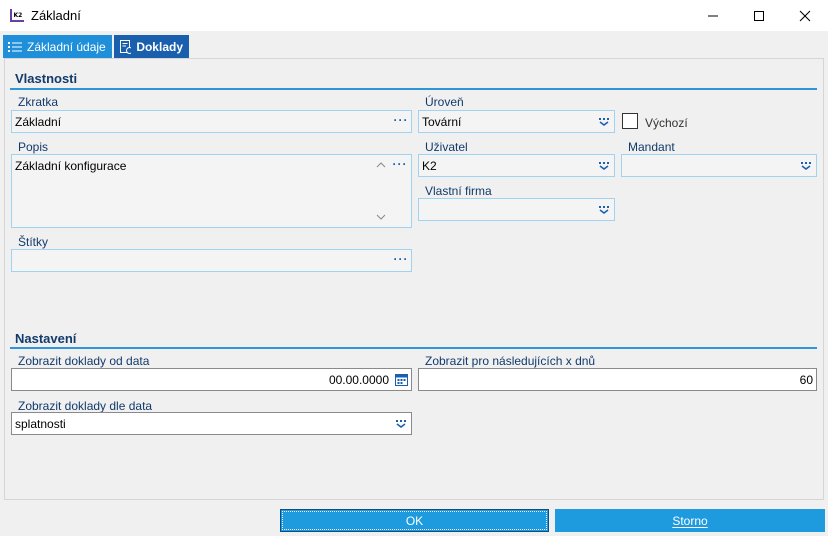 This screenshot has width=828, height=536. I want to click on zkratka-field: Základní ···, so click(211, 121).